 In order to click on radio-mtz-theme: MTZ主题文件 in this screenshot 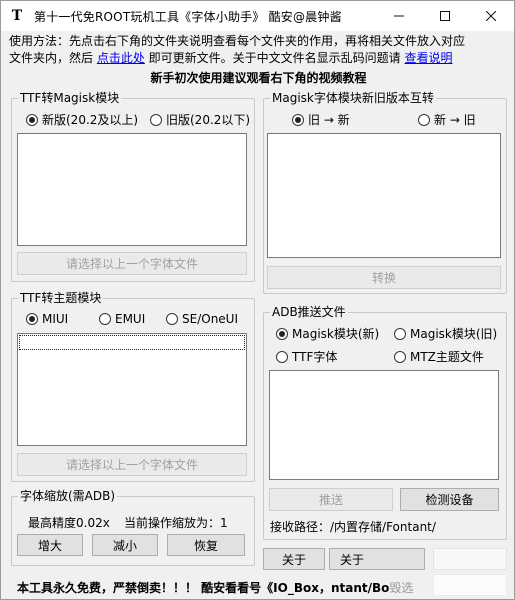, I will do `click(439, 356)`.